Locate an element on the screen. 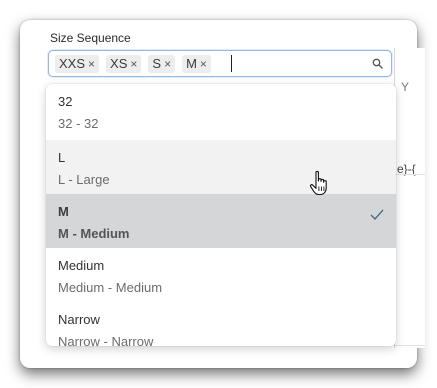 The image size is (437, 388). text-caret is located at coordinates (231, 63).